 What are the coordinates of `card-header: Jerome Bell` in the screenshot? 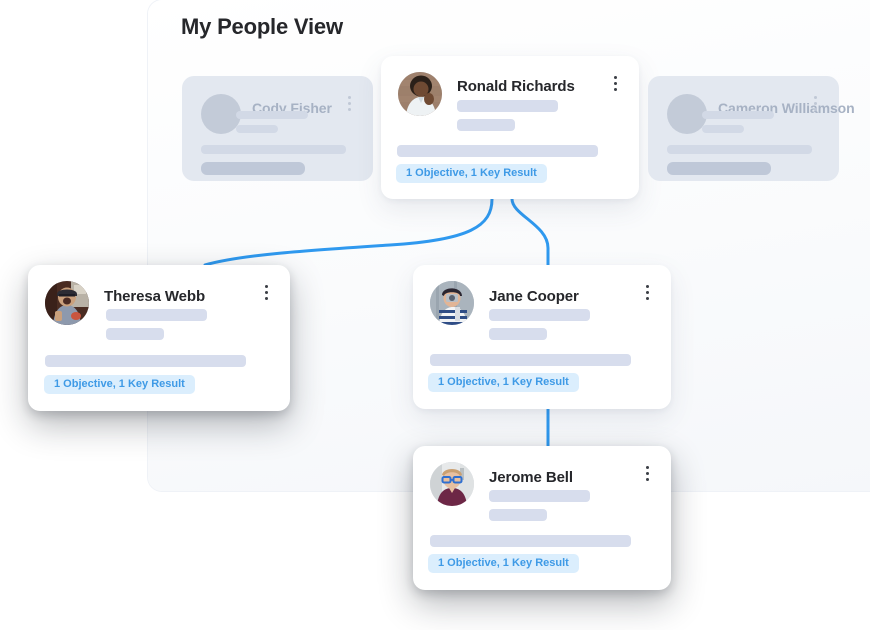 It's located at (542, 486).